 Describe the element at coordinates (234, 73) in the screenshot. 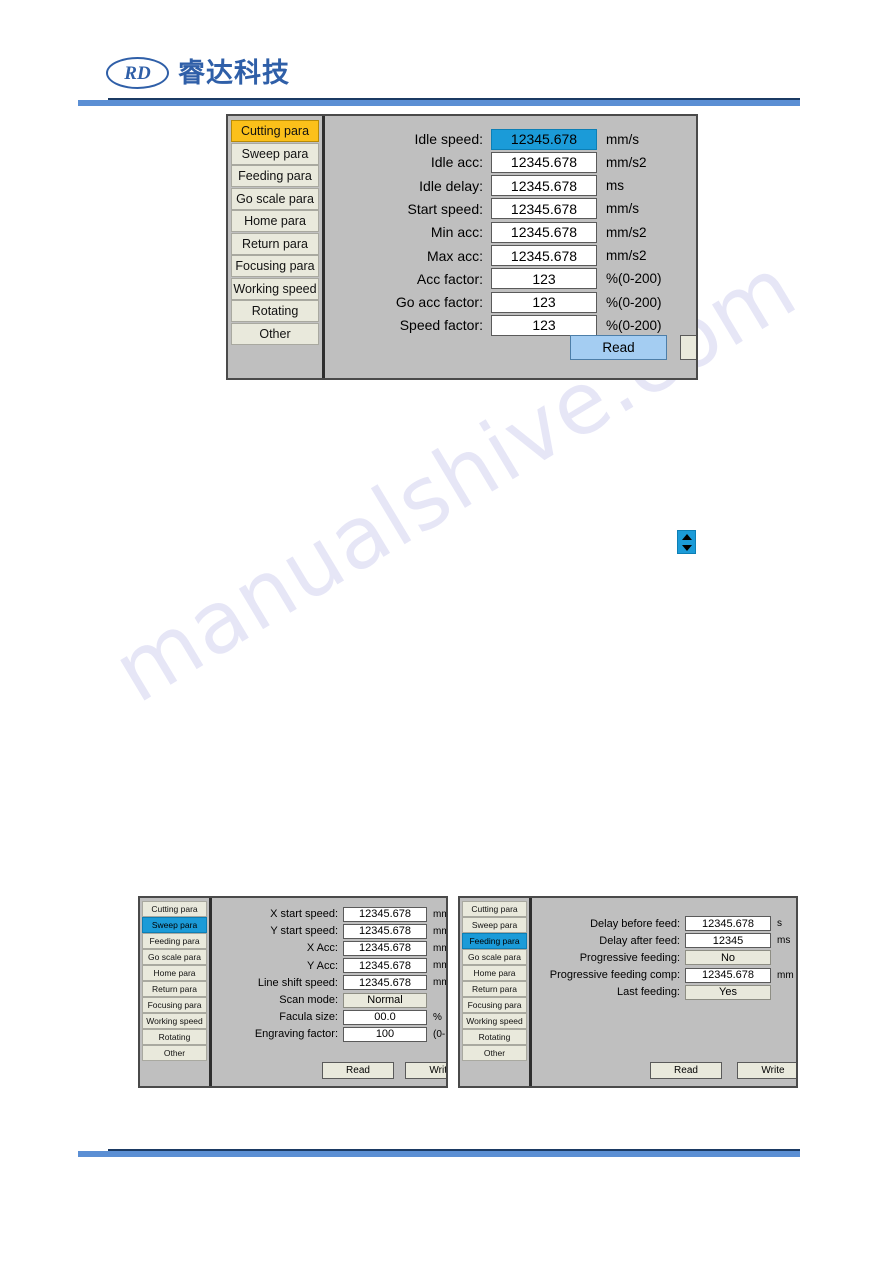

I see `brand-name-cn: 睿达科技` at that location.